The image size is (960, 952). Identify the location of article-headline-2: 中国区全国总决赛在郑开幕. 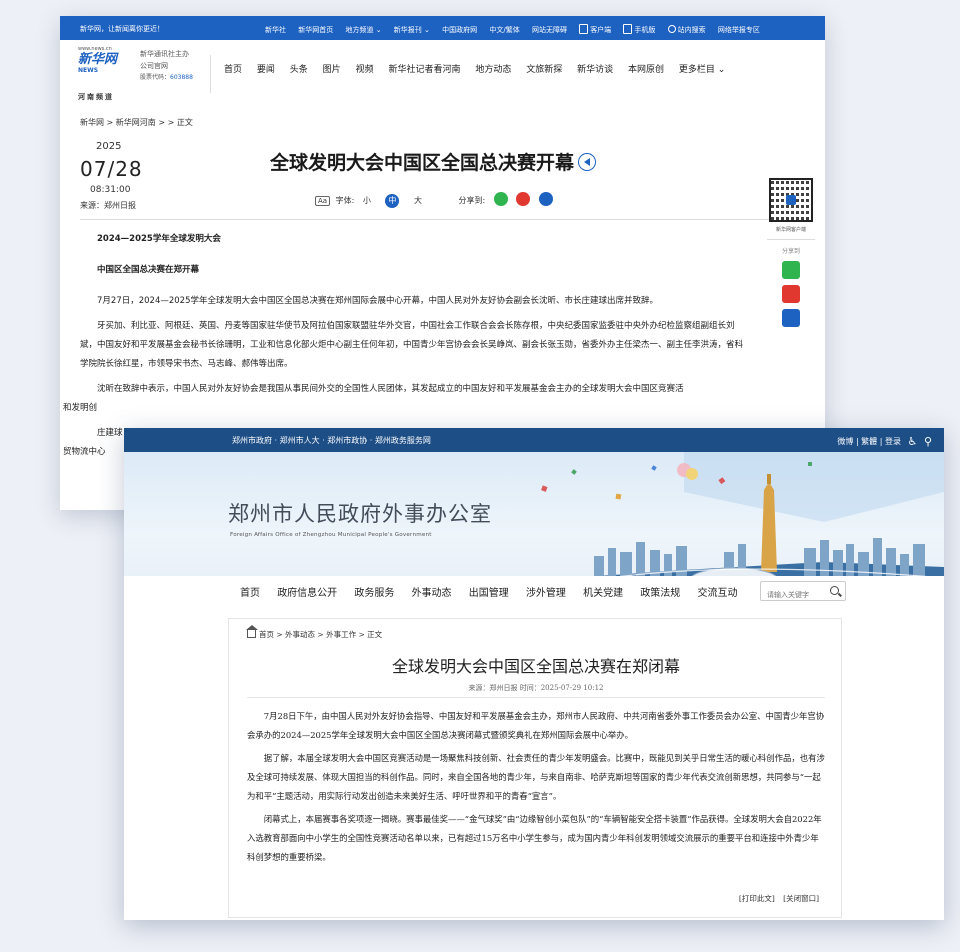
(148, 270).